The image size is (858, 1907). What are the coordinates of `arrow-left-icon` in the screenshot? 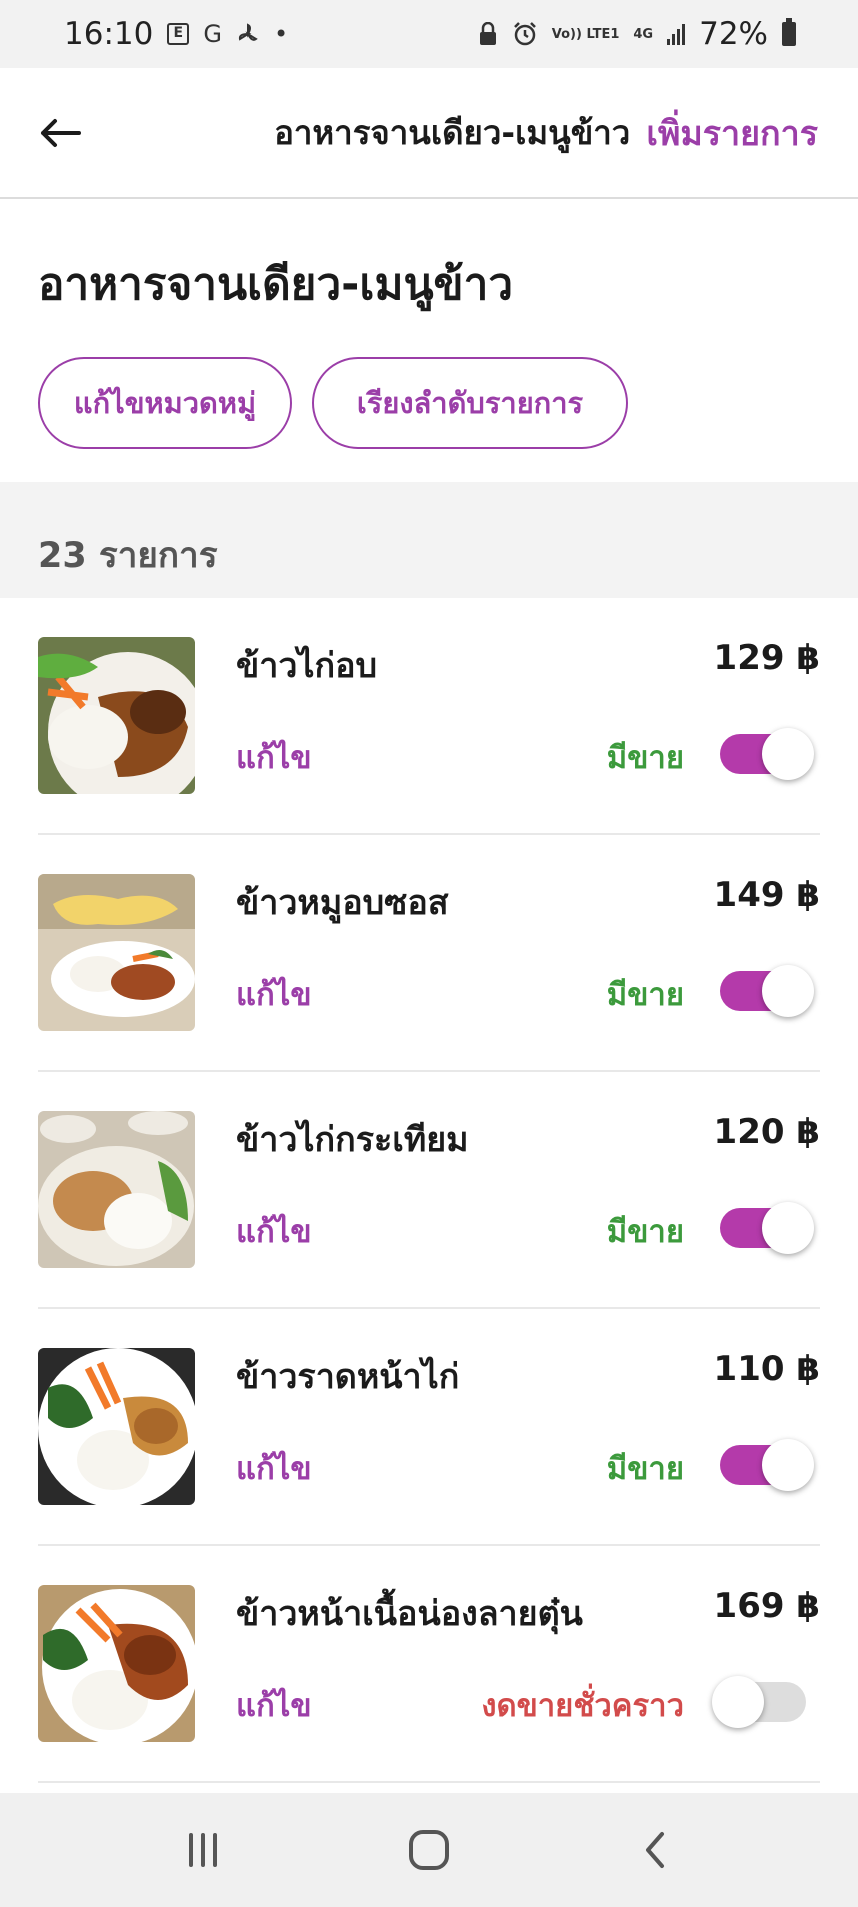 It's located at (61, 132).